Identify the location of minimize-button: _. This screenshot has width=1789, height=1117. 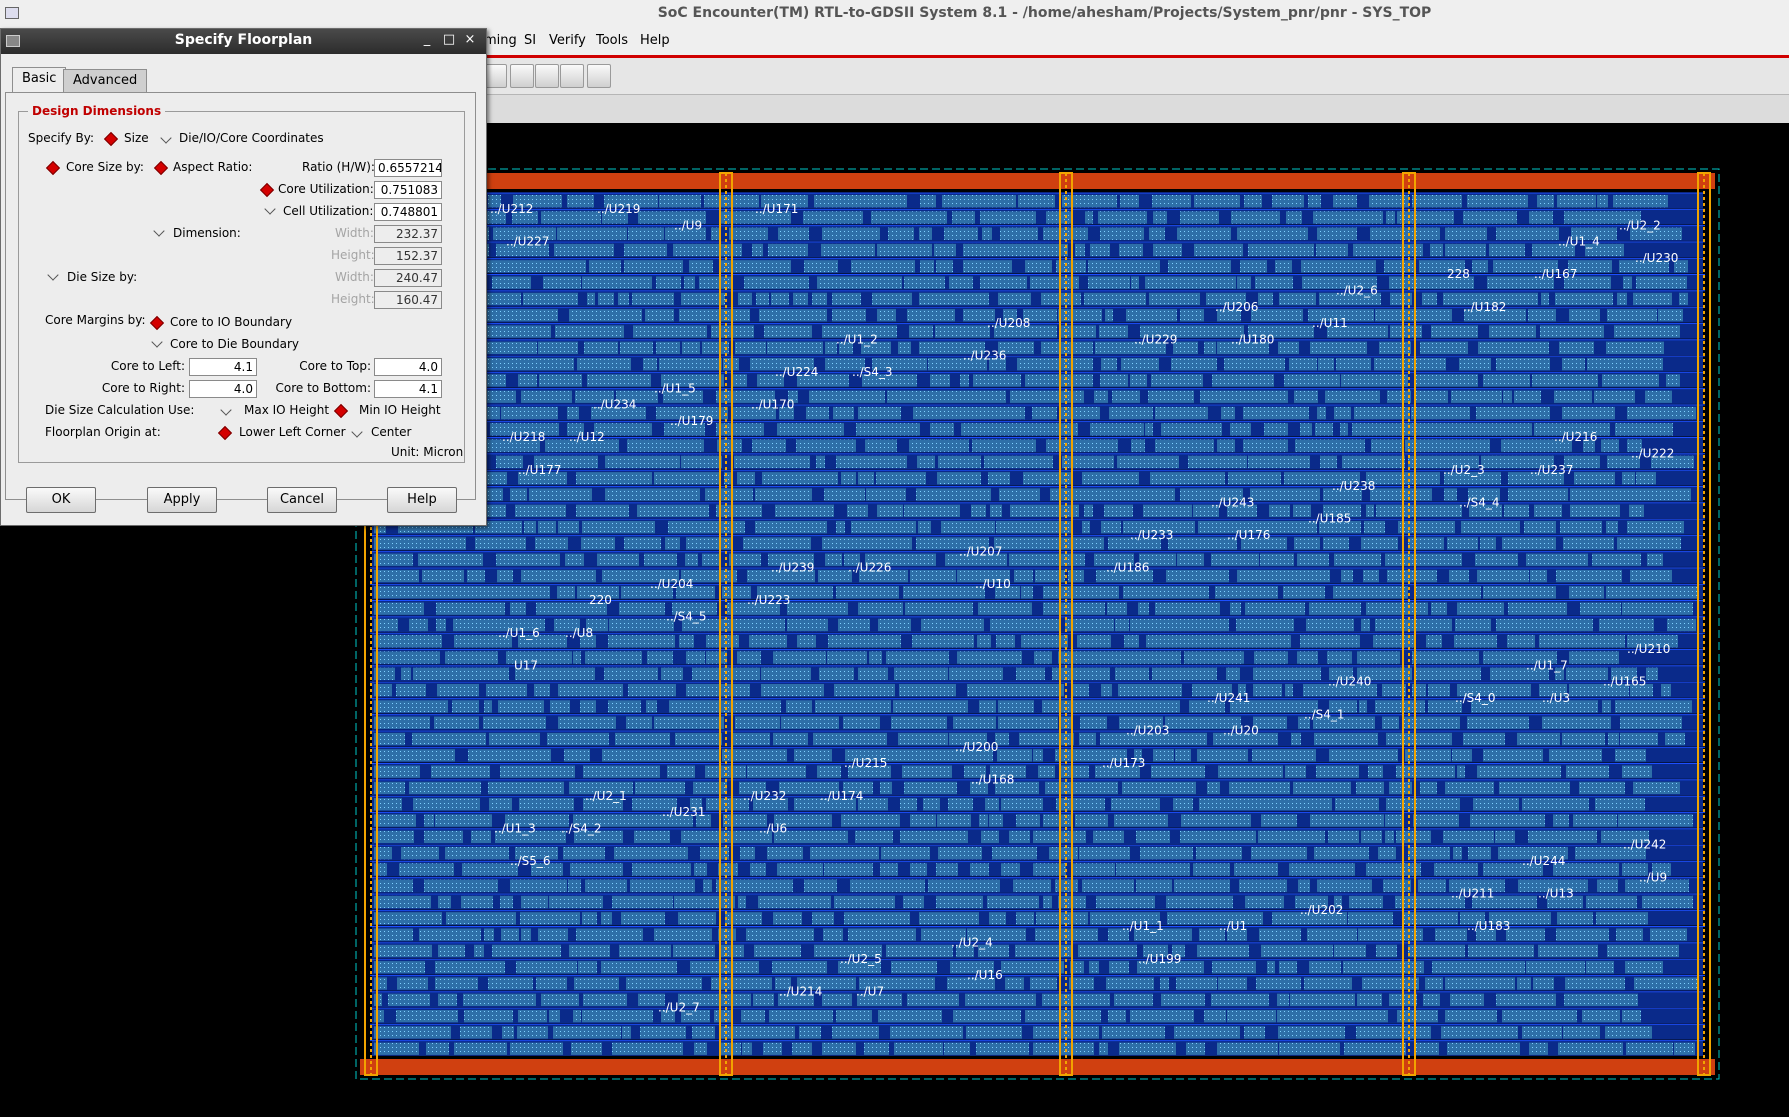
(427, 39).